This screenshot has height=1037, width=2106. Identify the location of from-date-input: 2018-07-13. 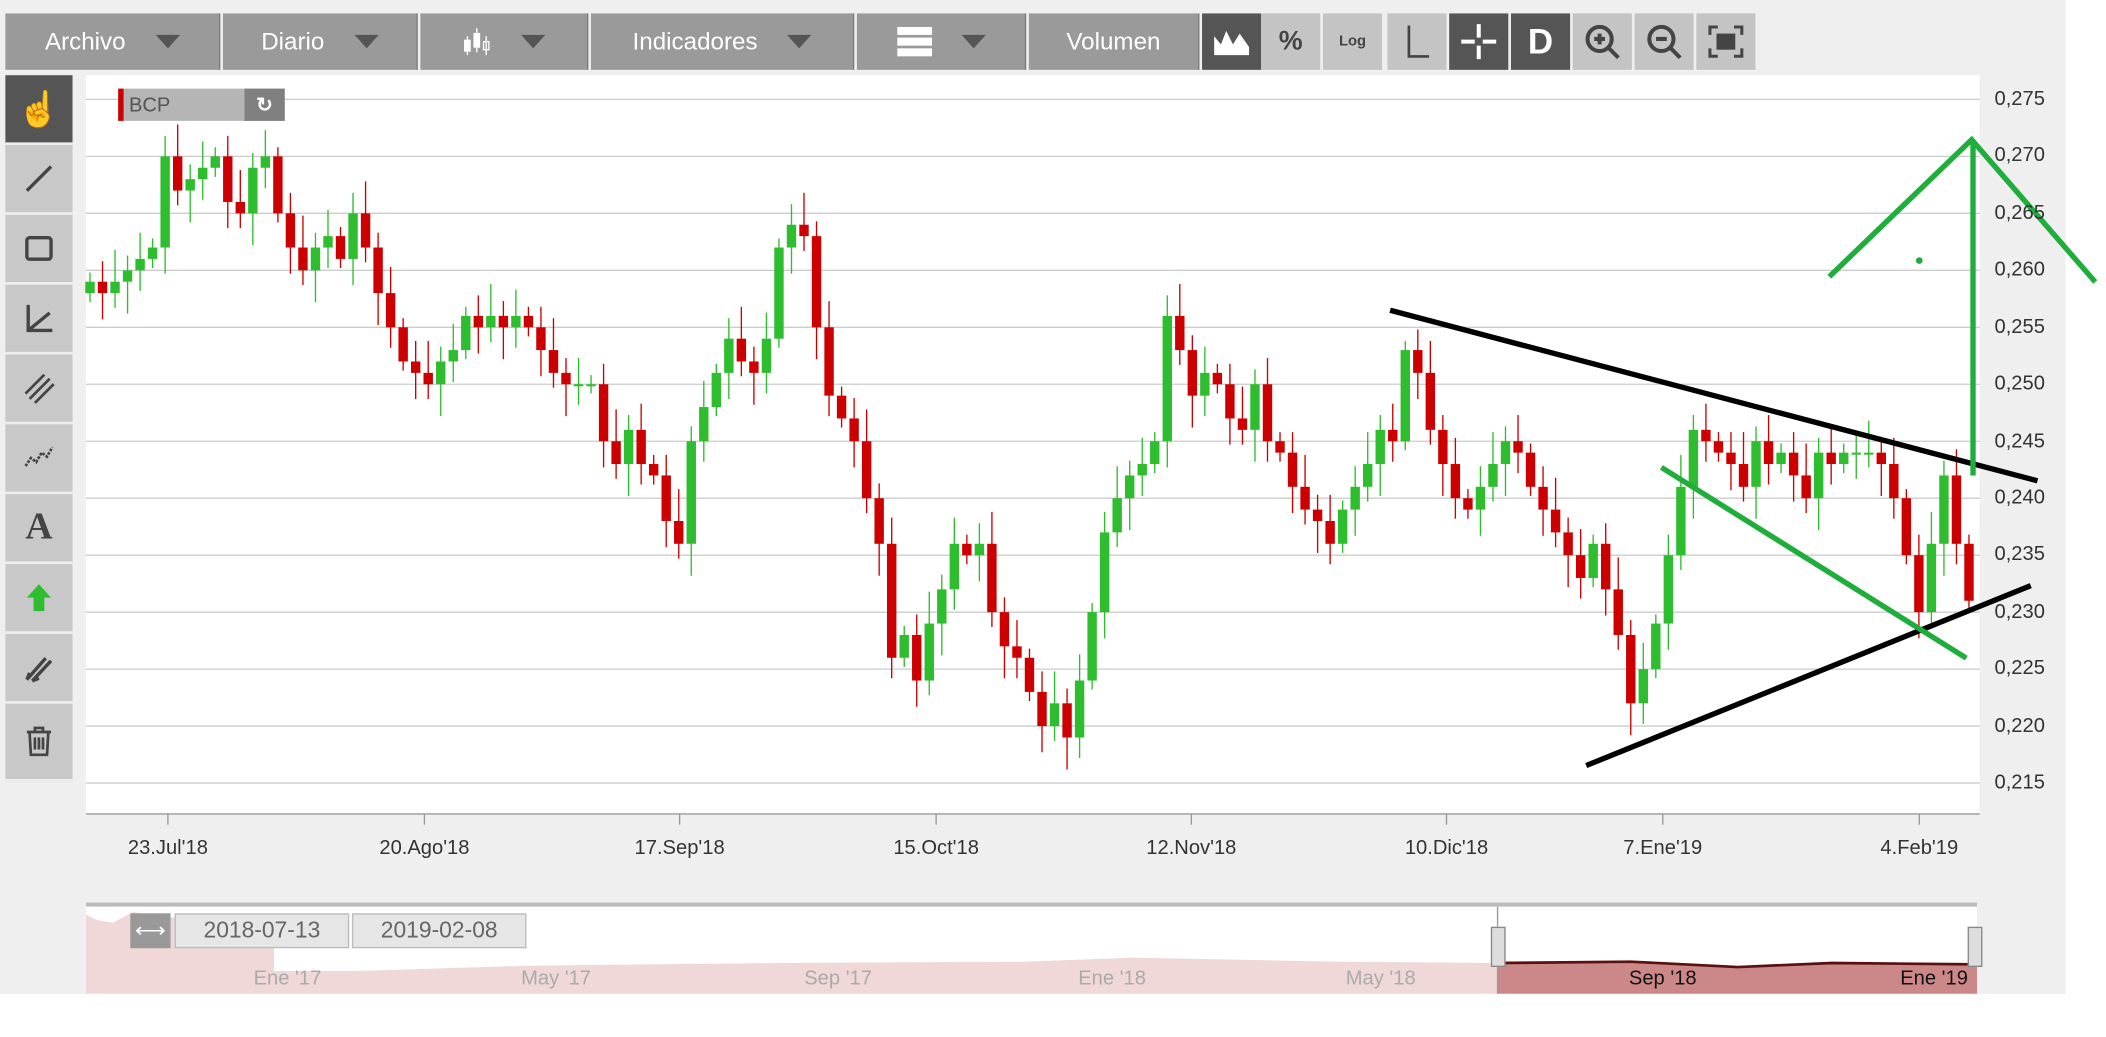
(262, 931).